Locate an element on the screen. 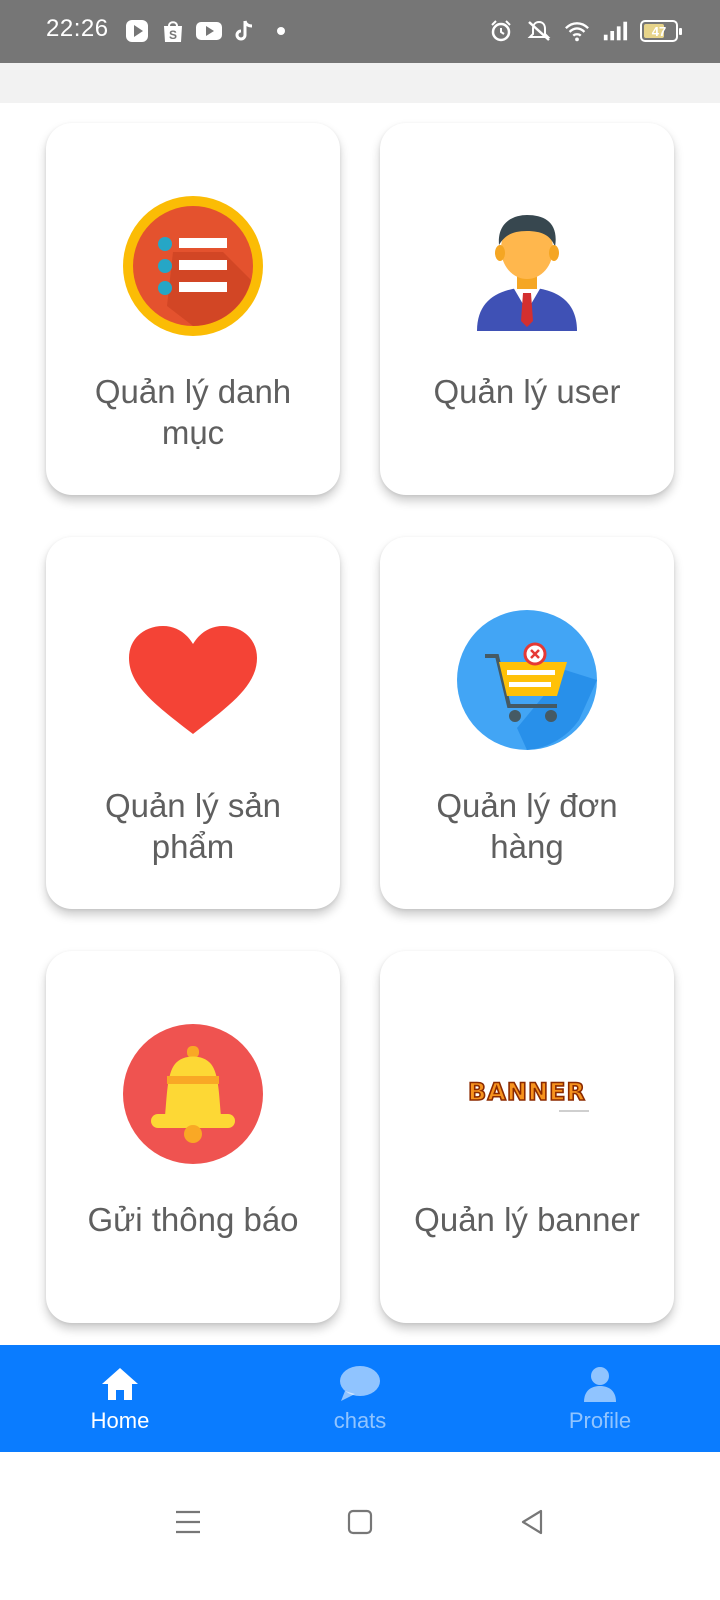  notification-icons: S is located at coordinates (209, 31).